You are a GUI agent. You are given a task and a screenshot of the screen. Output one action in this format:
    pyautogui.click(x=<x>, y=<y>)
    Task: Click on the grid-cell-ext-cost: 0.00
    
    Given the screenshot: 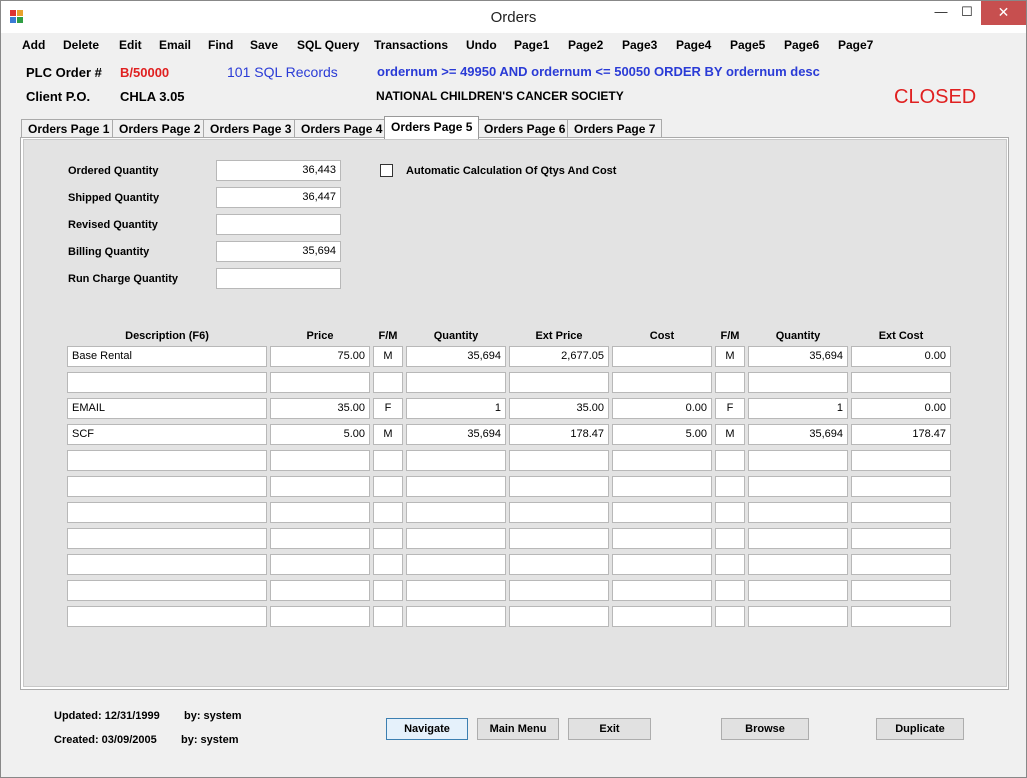 What is the action you would take?
    pyautogui.click(x=901, y=356)
    